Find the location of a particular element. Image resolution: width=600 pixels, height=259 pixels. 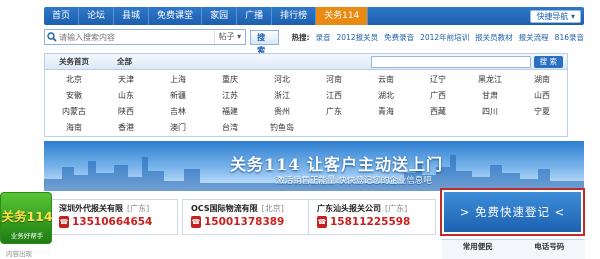

nav-guanwu114: 关务114 is located at coordinates (342, 16).